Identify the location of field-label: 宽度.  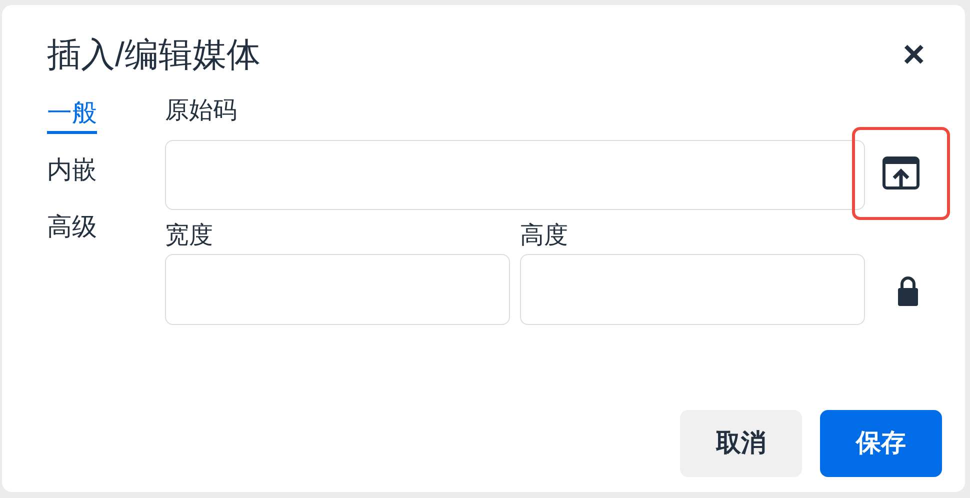
(189, 236).